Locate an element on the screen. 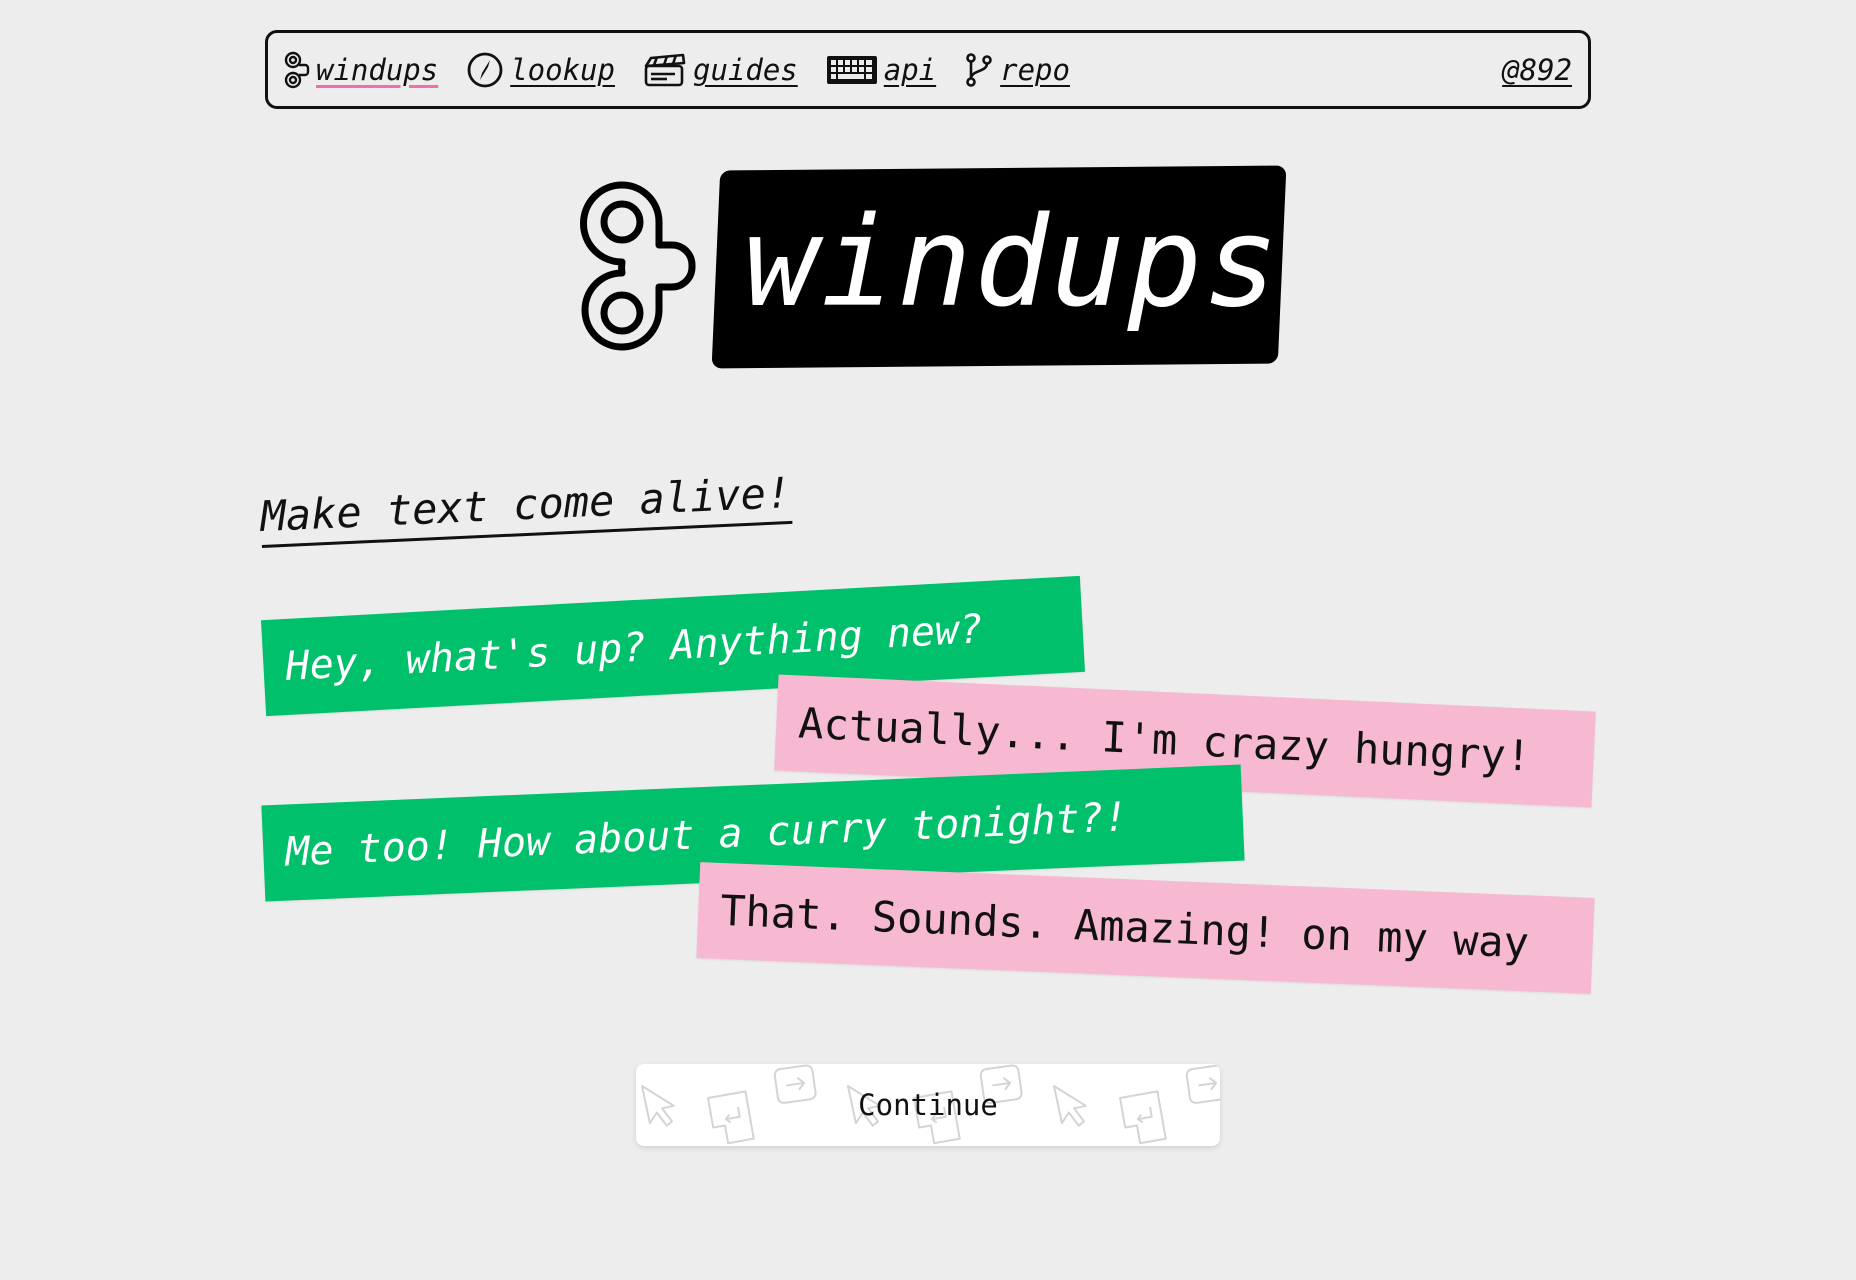  user-handle-link: @892 is located at coordinates (1537, 70).